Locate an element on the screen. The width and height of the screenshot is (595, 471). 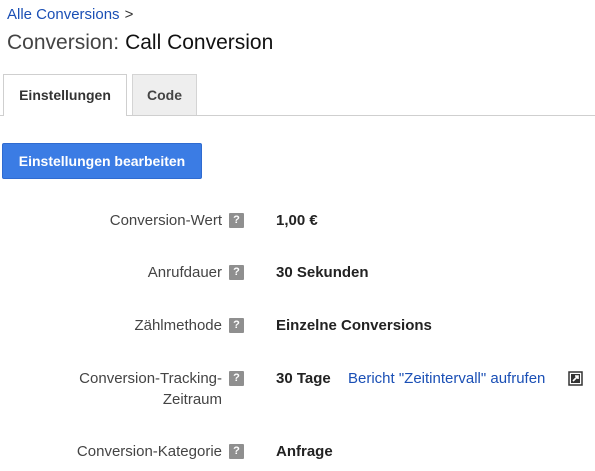
page-title: Conversion: Call Conversion is located at coordinates (140, 43).